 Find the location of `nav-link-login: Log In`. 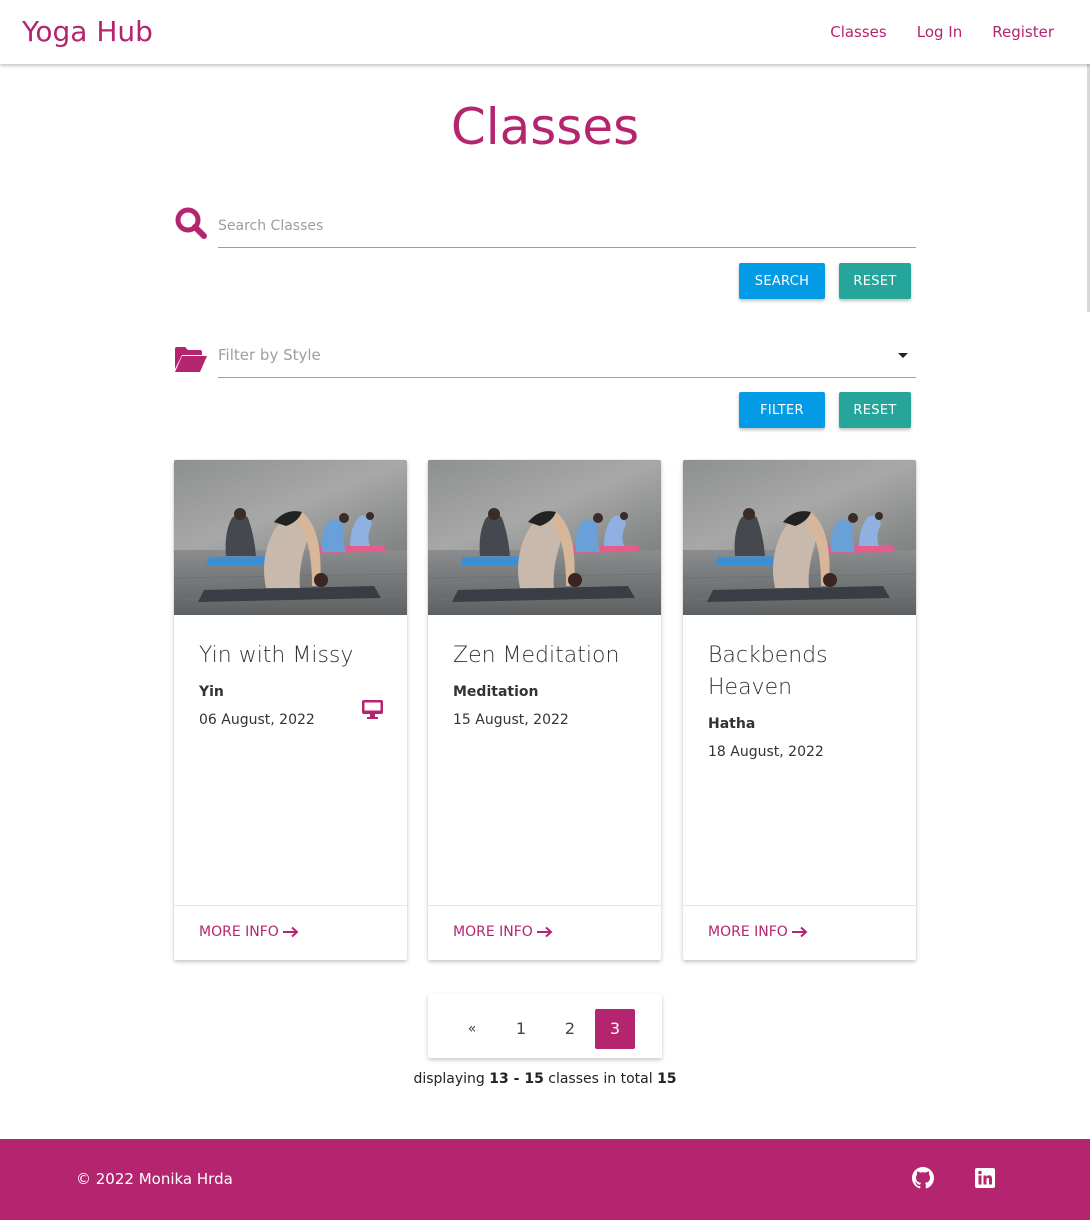

nav-link-login: Log In is located at coordinates (940, 32).